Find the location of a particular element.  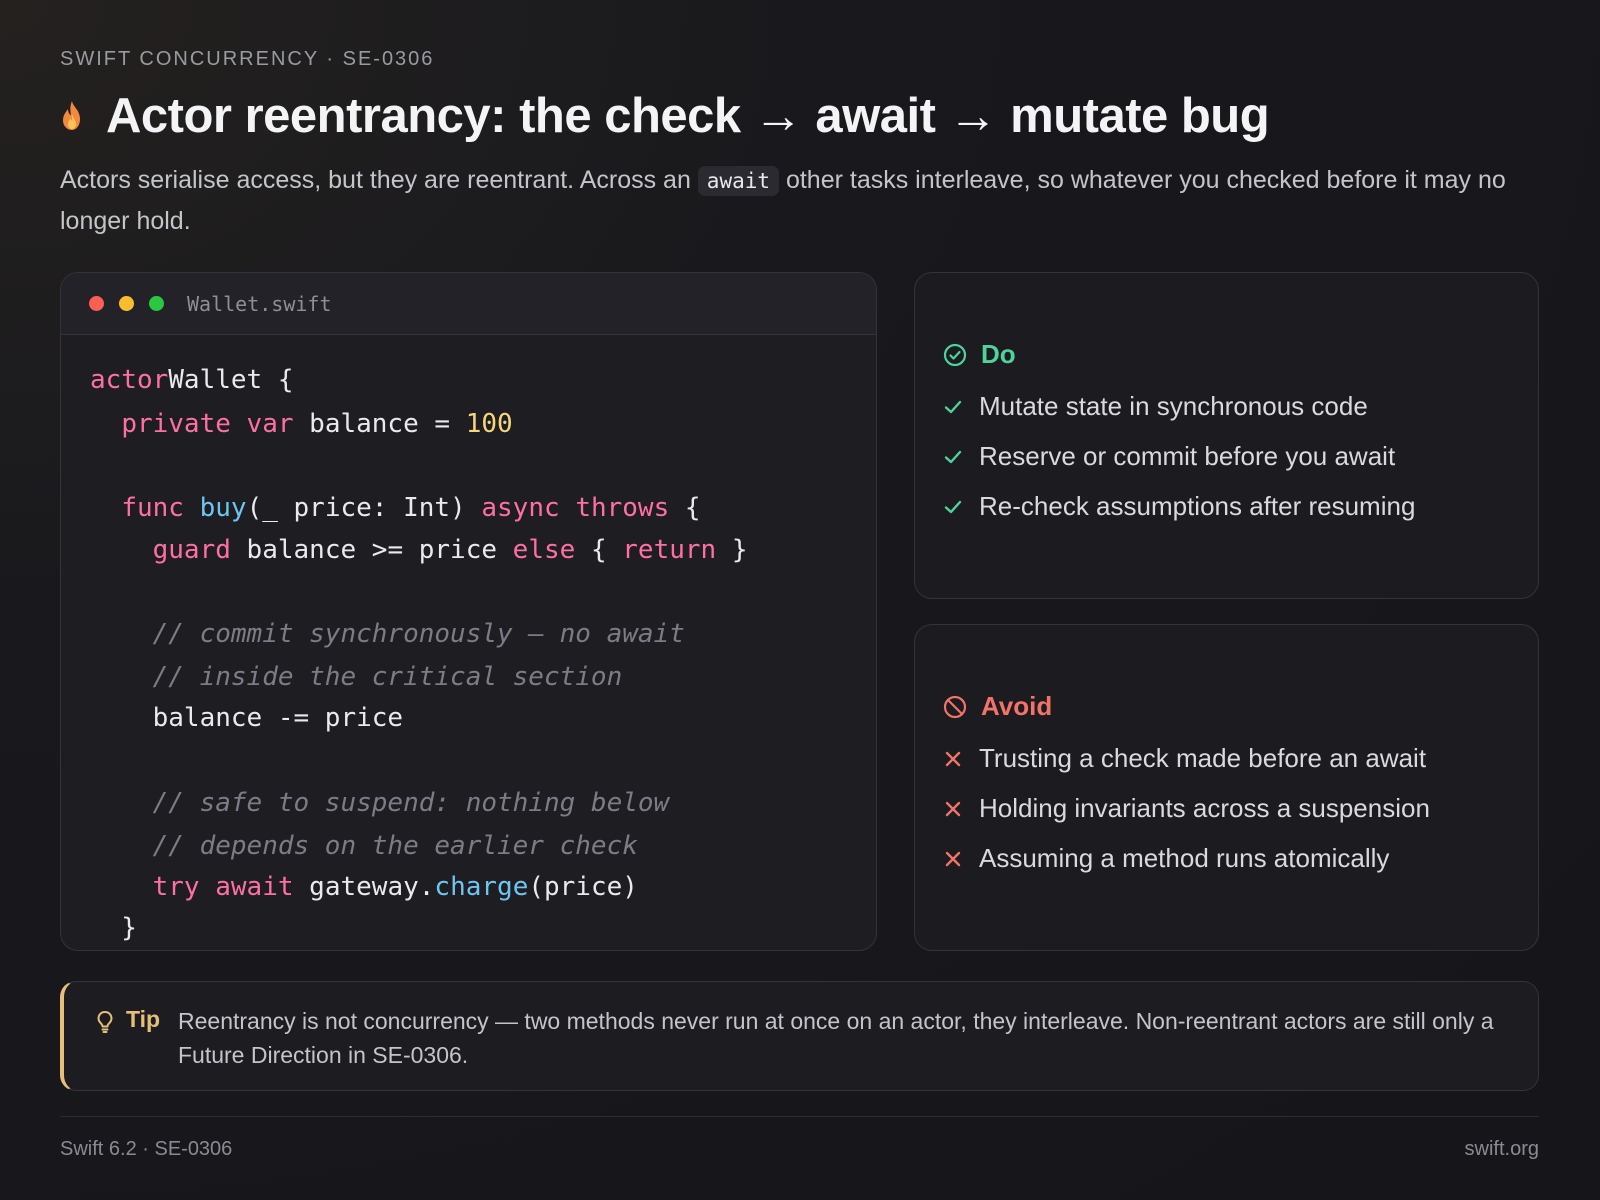

code-line: // depends on the earlier check is located at coordinates (364, 846).